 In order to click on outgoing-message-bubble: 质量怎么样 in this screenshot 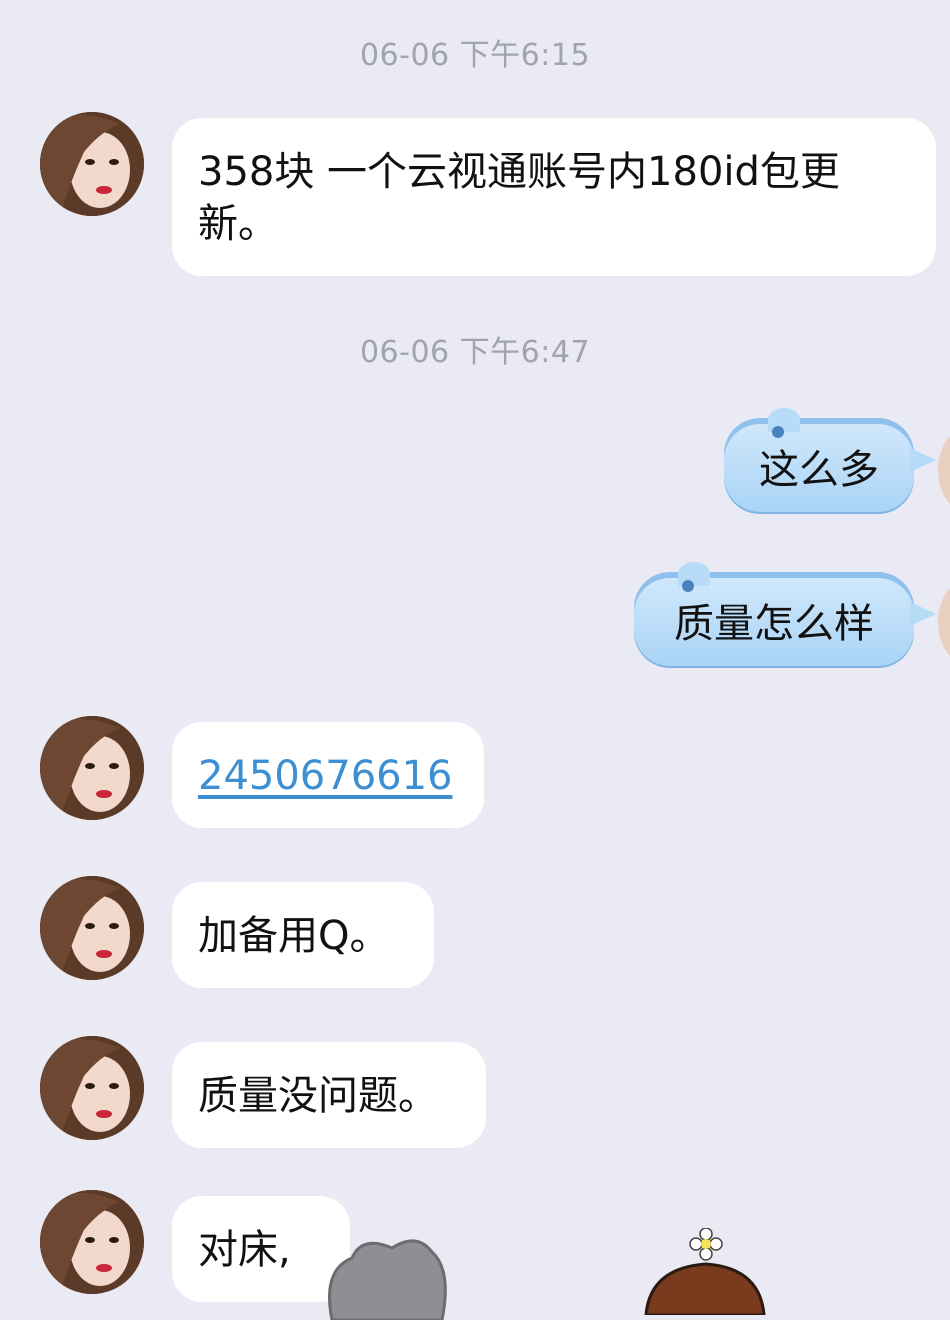, I will do `click(785, 615)`.